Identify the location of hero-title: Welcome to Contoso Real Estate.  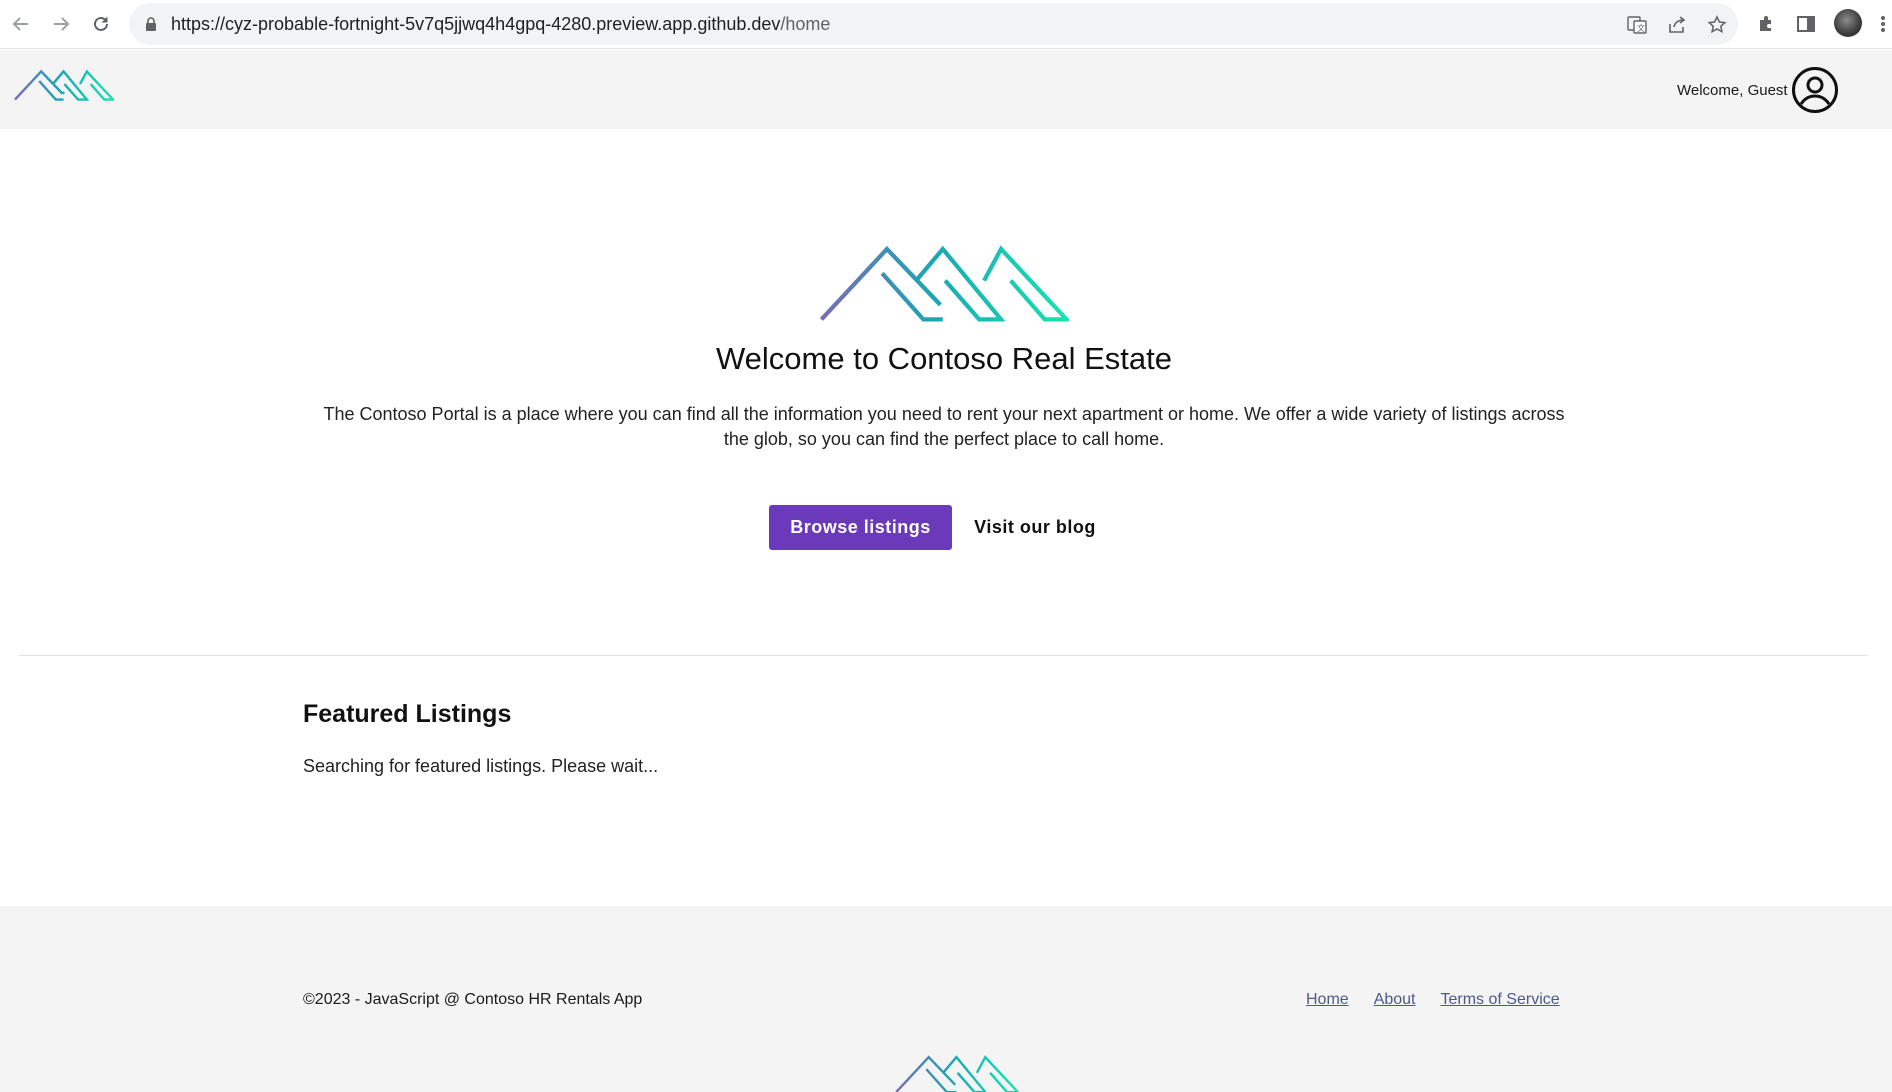
(944, 358).